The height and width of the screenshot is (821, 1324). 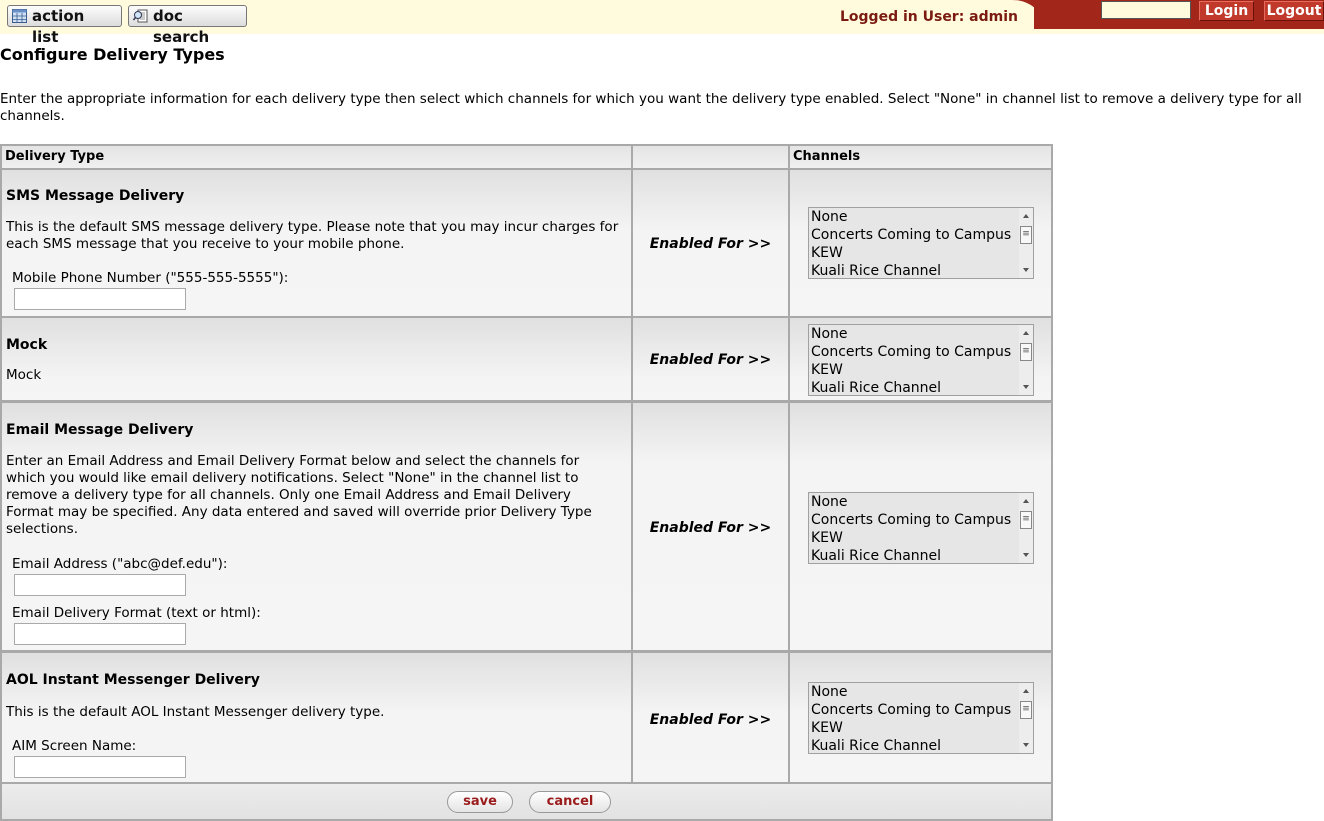 What do you see at coordinates (100, 634) in the screenshot?
I see `email-format-input` at bounding box center [100, 634].